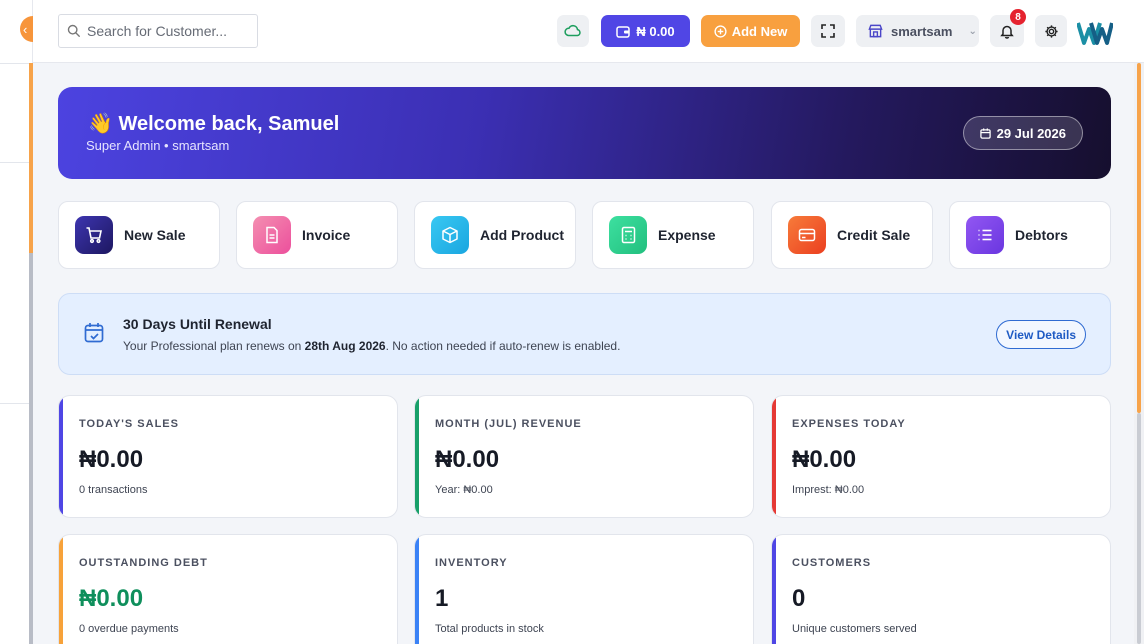 This screenshot has width=1144, height=644. I want to click on quick-action-label: Debtors, so click(1041, 235).